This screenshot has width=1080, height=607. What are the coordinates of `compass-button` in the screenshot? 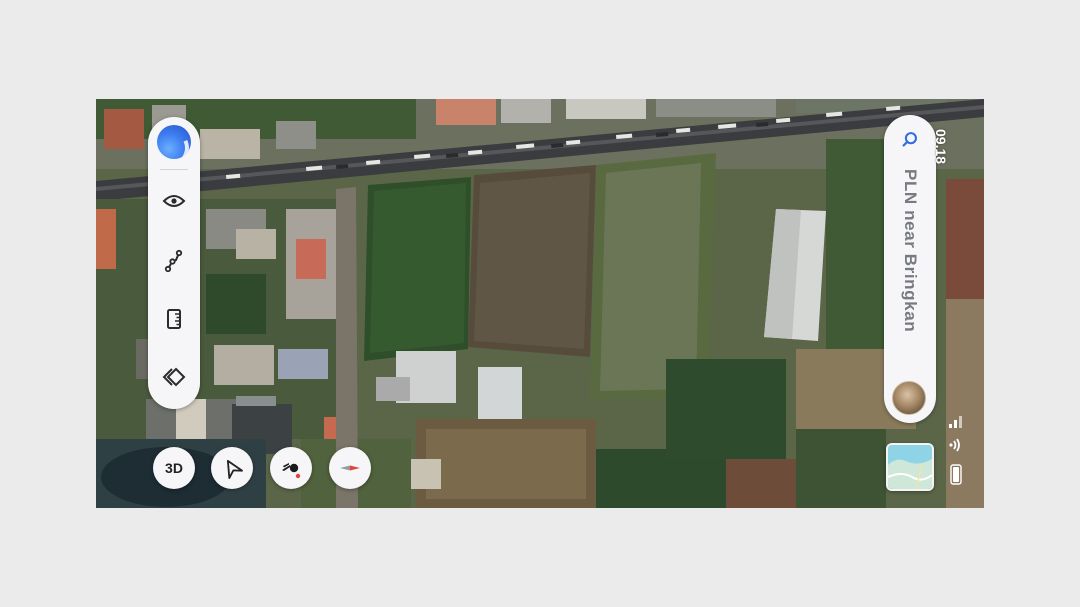 It's located at (350, 468).